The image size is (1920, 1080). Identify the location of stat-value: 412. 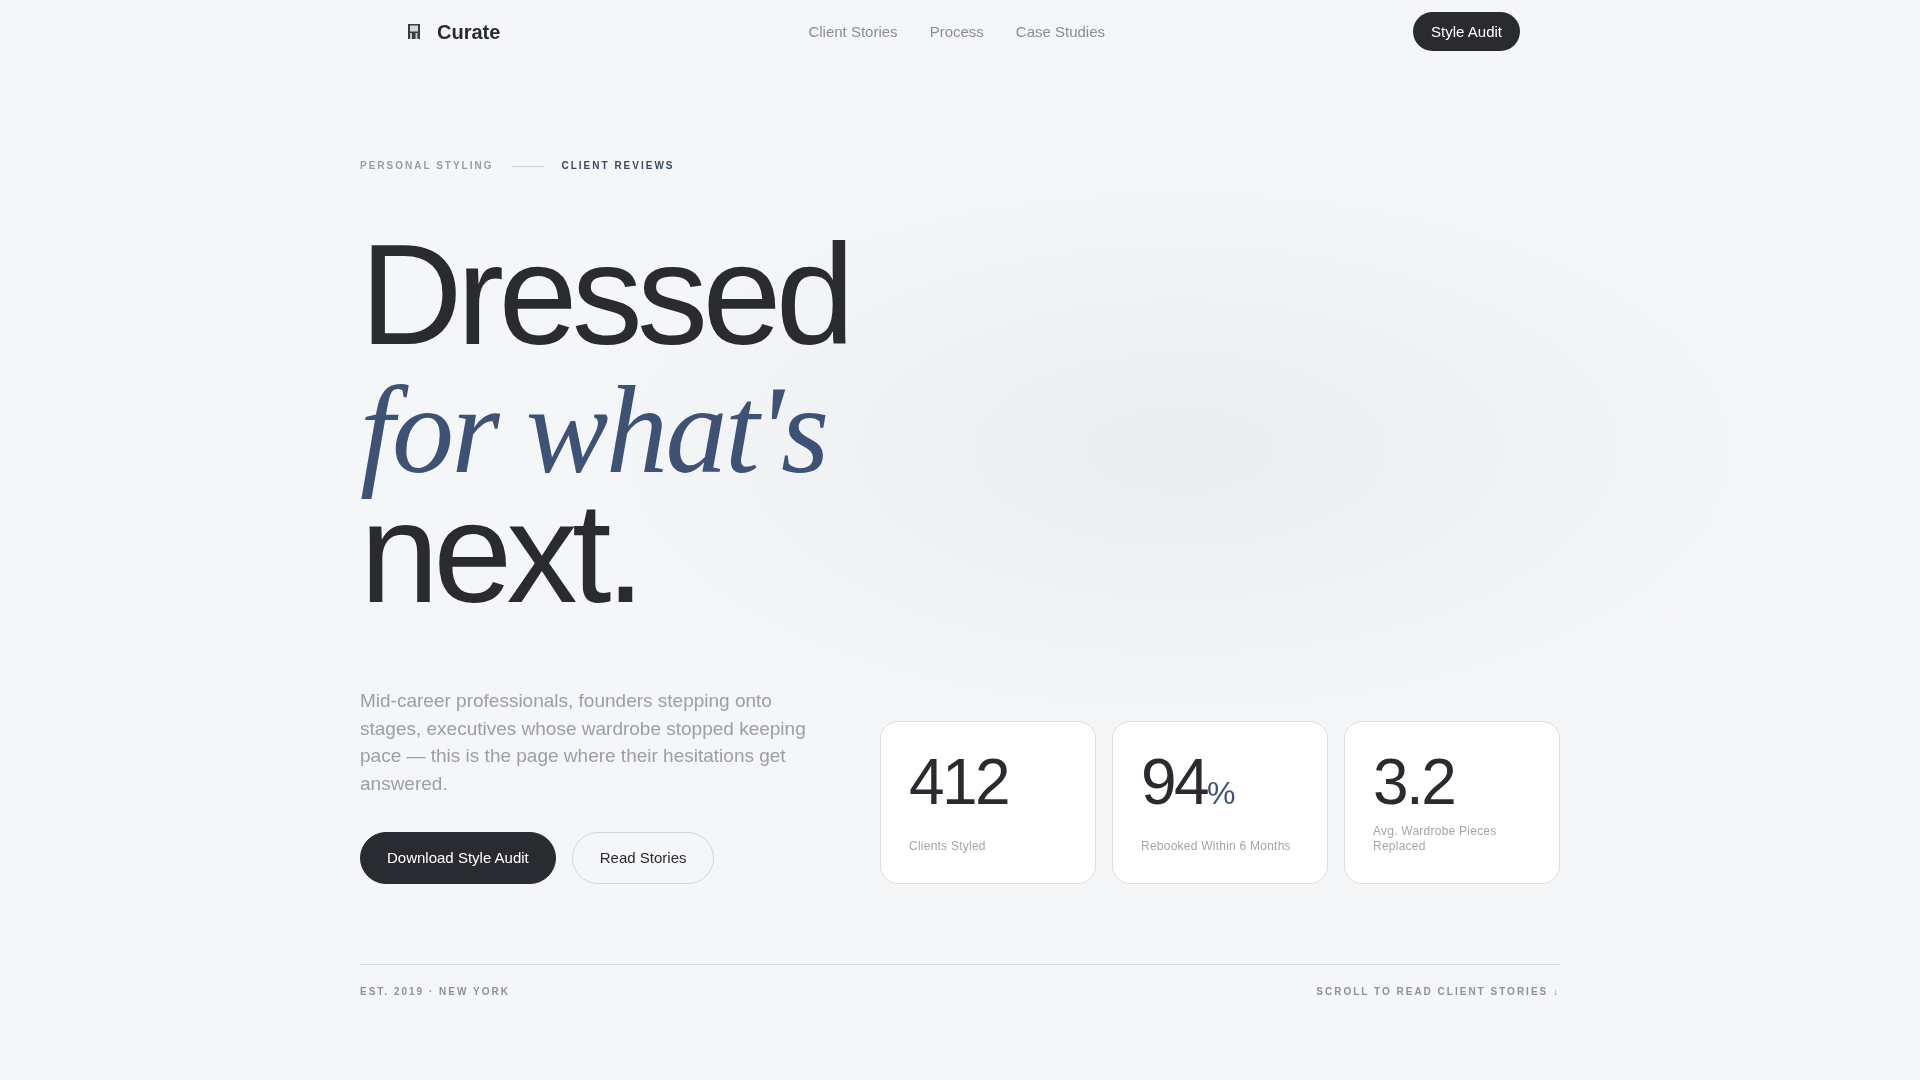
(959, 782).